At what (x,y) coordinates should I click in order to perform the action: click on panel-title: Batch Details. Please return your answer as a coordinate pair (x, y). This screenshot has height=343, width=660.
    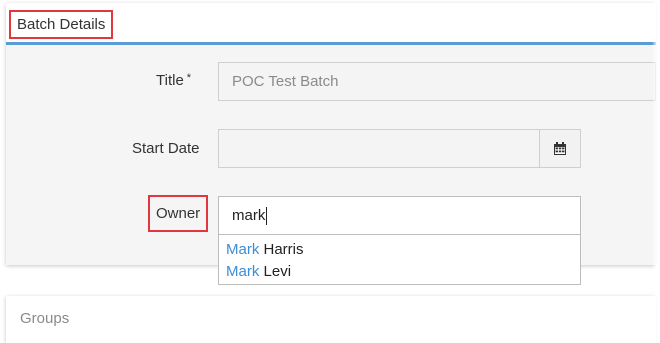
    Looking at the image, I should click on (61, 24).